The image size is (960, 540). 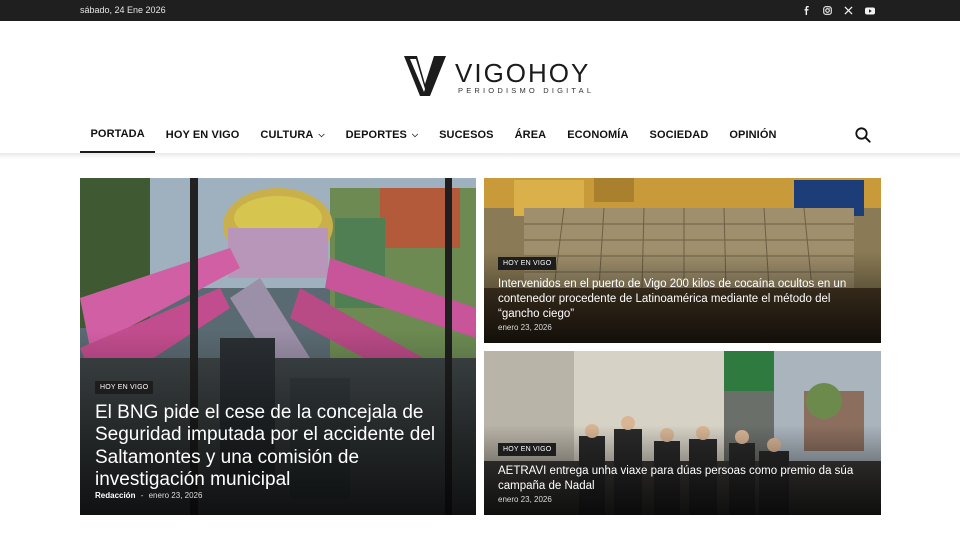 What do you see at coordinates (827, 10) in the screenshot?
I see `instagram-icon` at bounding box center [827, 10].